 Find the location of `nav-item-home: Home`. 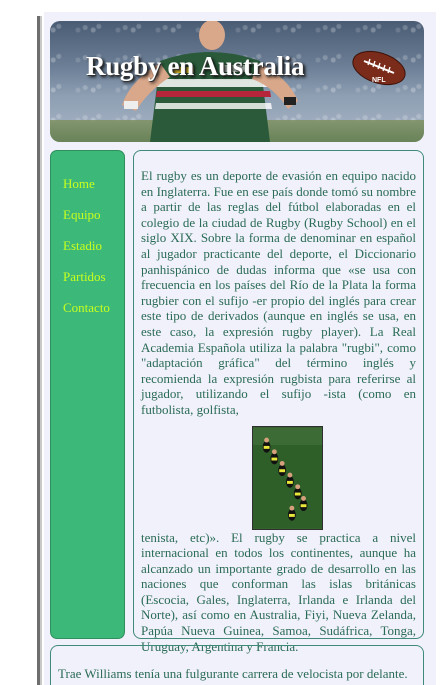

nav-item-home: Home is located at coordinates (79, 184).